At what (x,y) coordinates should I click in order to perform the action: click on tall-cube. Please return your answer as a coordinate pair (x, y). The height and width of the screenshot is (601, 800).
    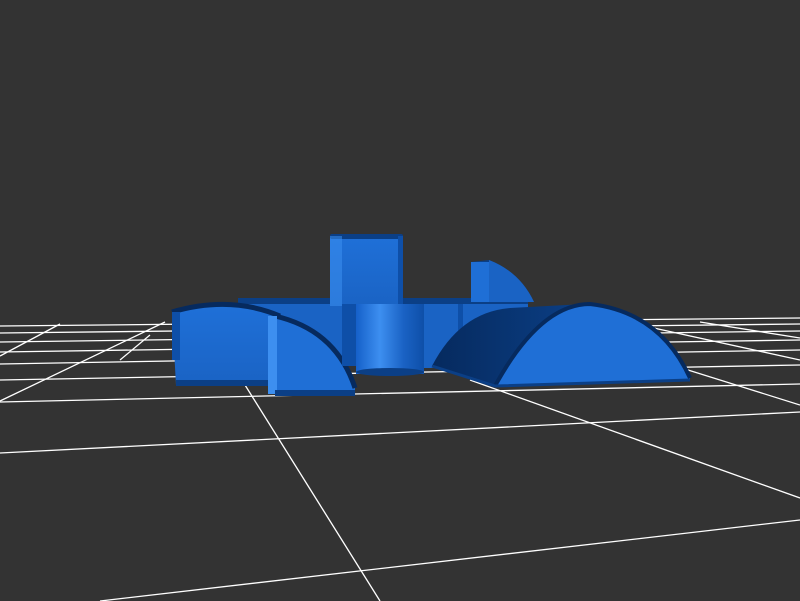
    Looking at the image, I should click on (366, 270).